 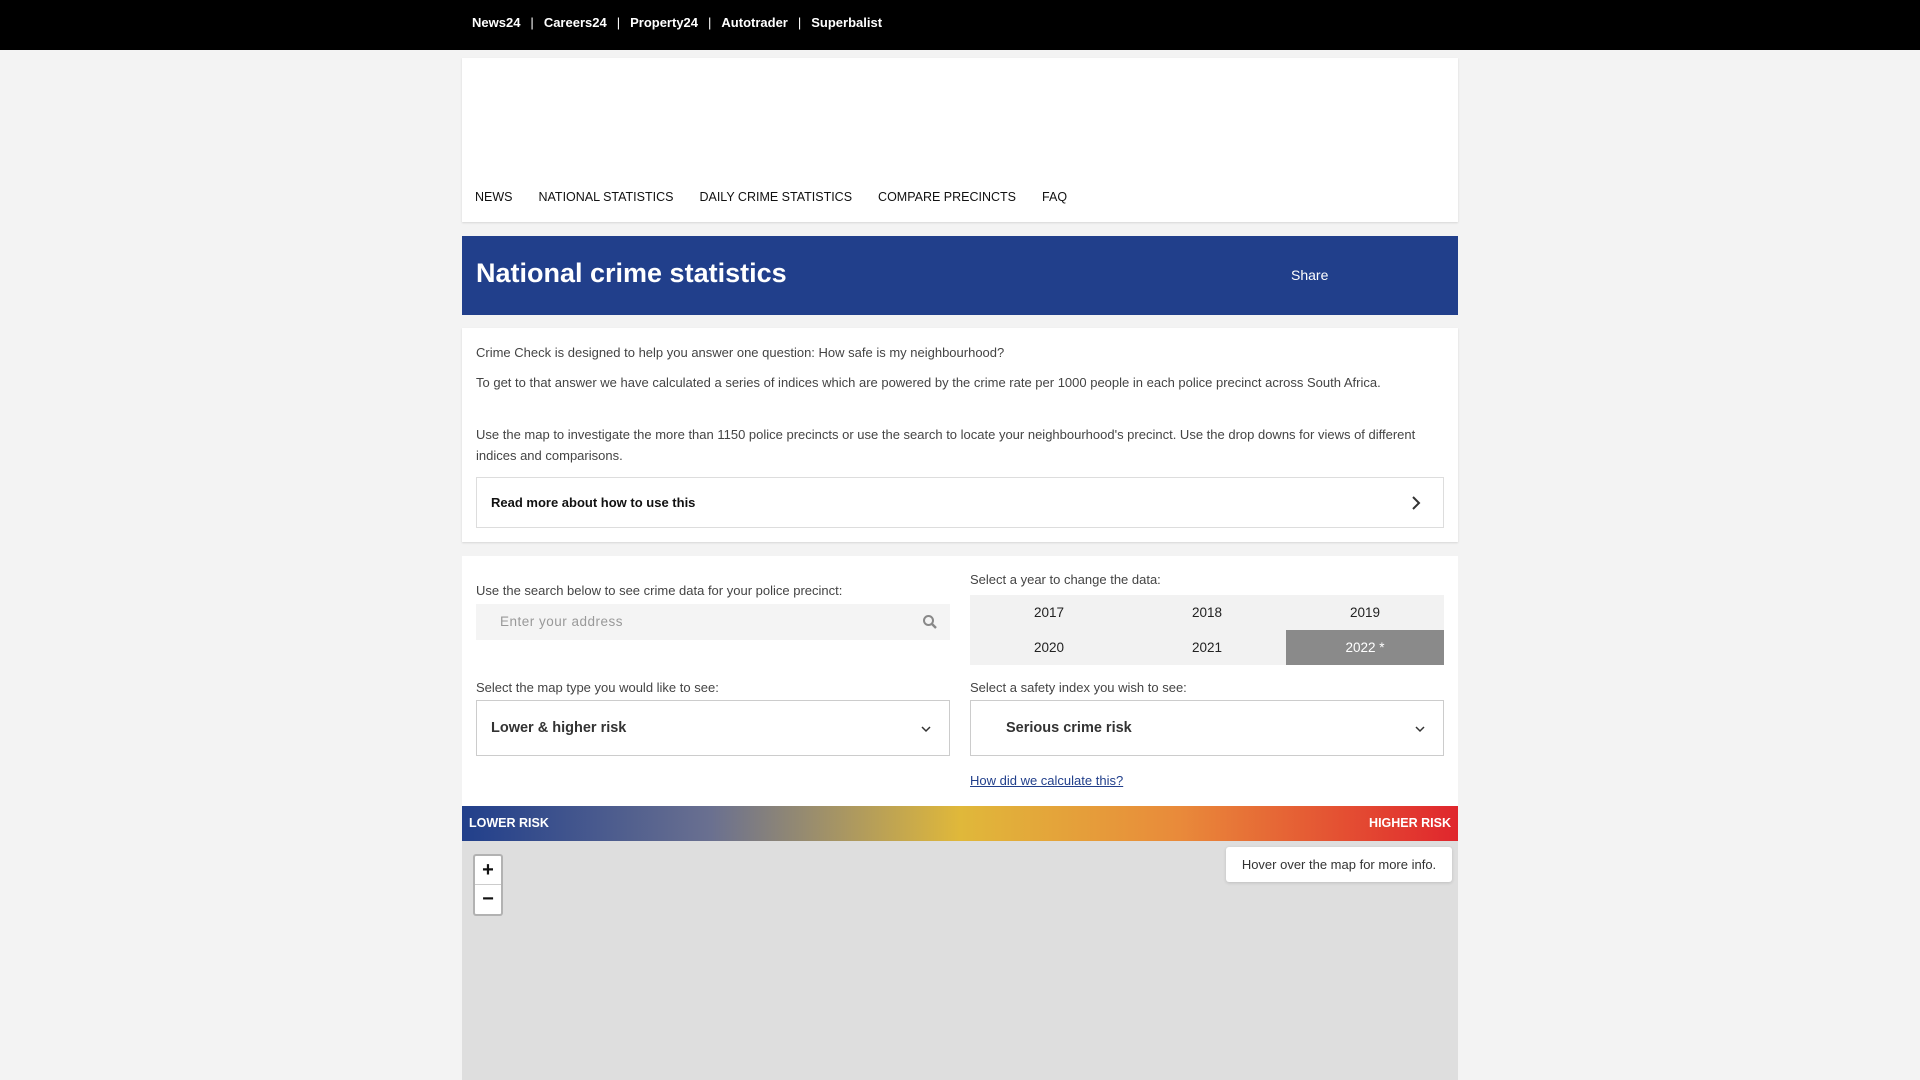 What do you see at coordinates (960, 960) in the screenshot?
I see `crime-map: + − Hover over the map for more info.` at bounding box center [960, 960].